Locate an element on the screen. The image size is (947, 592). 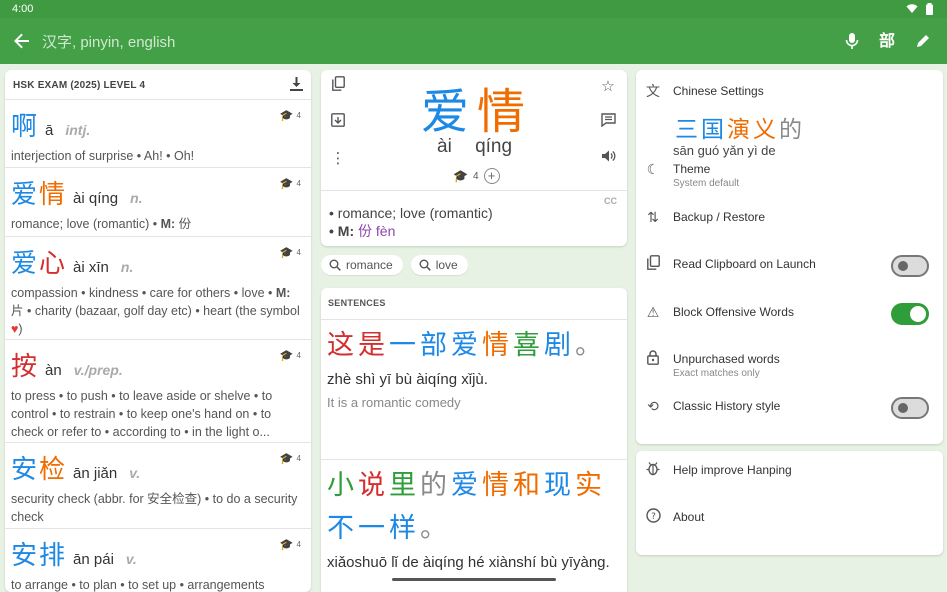
entry-hanzi: 爱情 is located at coordinates (39, 195).